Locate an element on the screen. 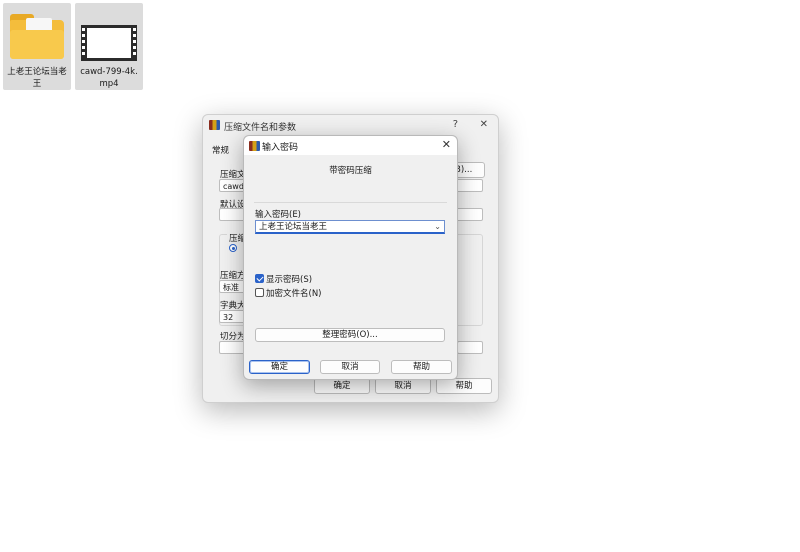 The image size is (800, 552). dialog-title: 压缩文件名和参数 is located at coordinates (260, 128).